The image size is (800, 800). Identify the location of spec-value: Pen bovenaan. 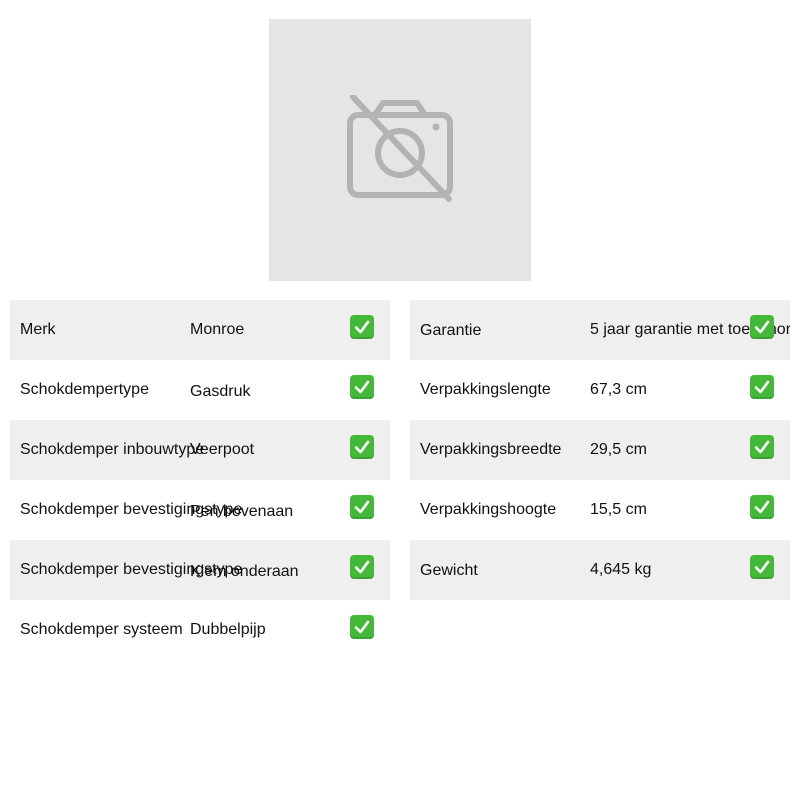
(242, 511).